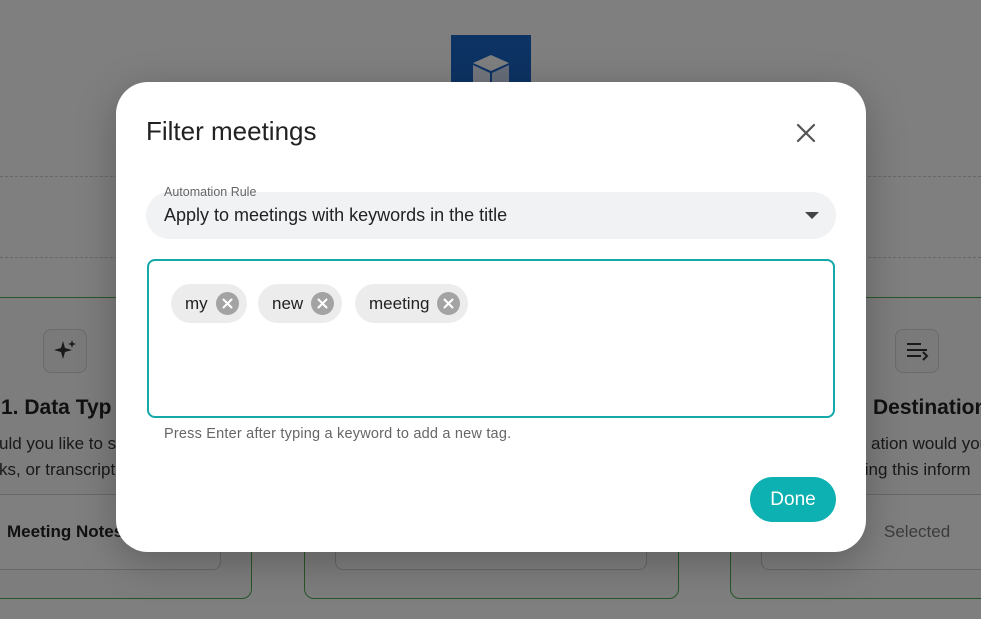  I want to click on automation-rule-label: Automation Rule, so click(210, 192).